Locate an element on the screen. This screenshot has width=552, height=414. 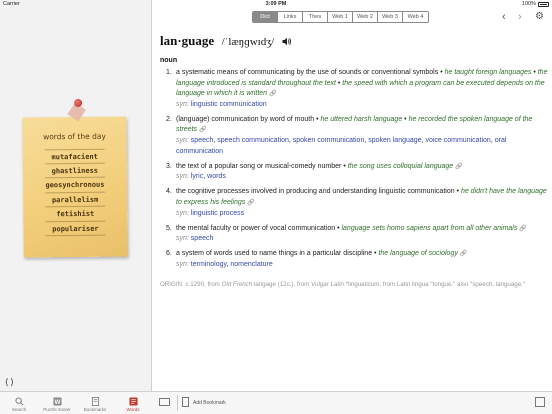
clock: 3:09 PM is located at coordinates (276, 4).